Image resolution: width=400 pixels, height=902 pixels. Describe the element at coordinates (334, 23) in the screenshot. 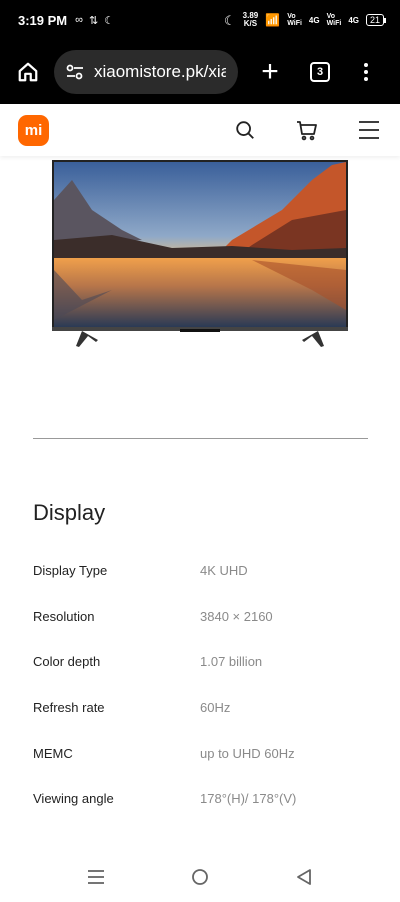

I see `sim2-label-bottom: WiFi` at that location.